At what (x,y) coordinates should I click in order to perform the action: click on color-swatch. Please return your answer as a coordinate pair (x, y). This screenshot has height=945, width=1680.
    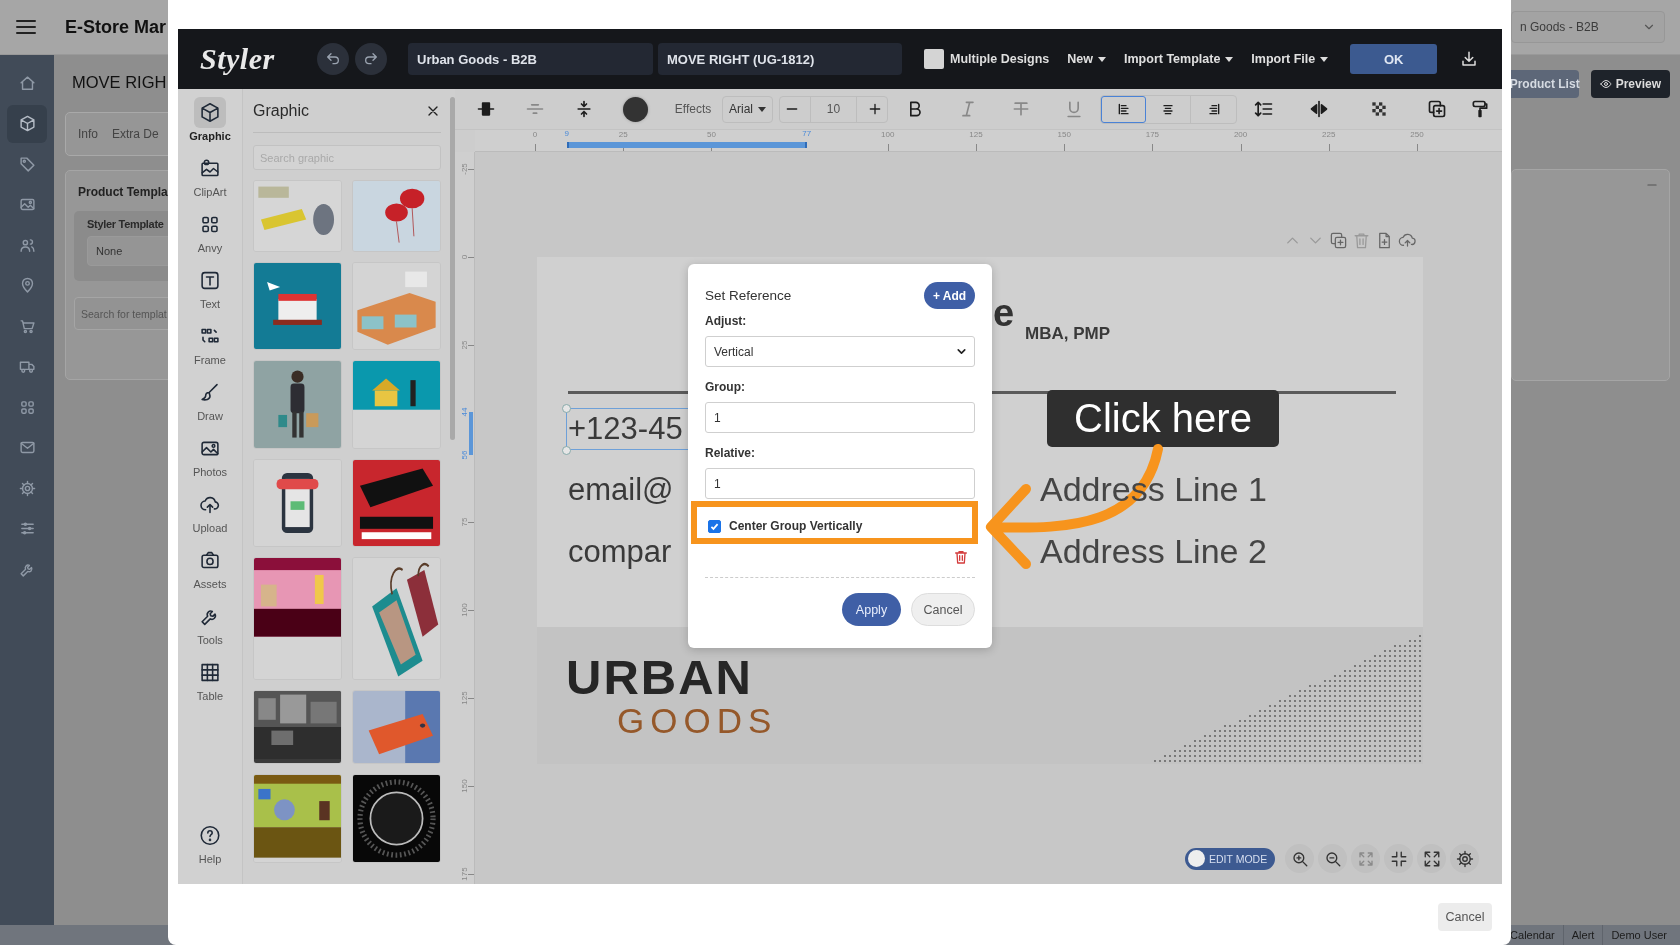
    Looking at the image, I should click on (635, 109).